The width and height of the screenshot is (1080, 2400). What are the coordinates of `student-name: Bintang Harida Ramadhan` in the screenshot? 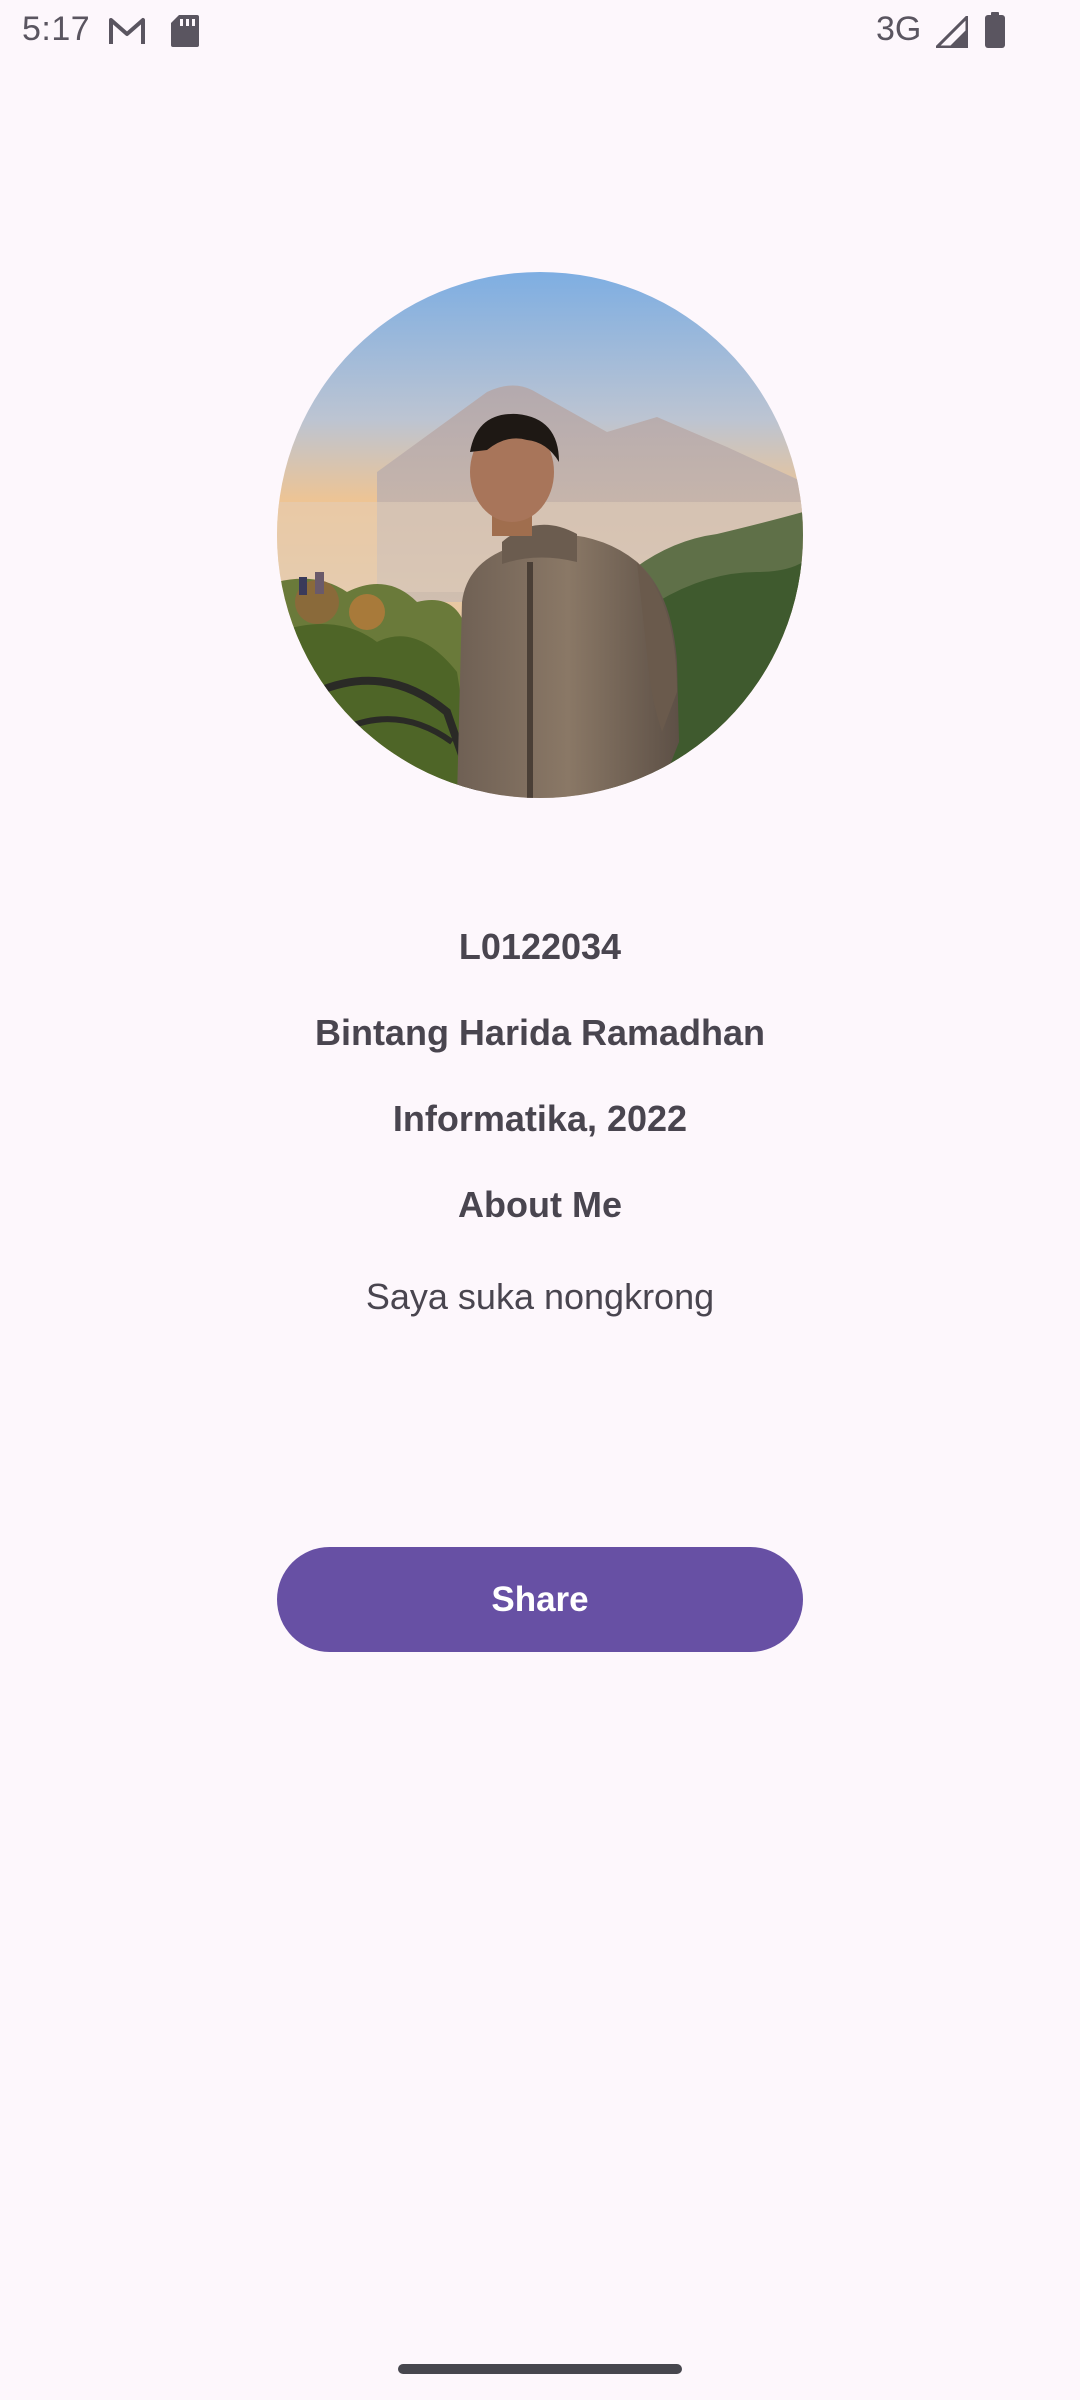 It's located at (540, 1032).